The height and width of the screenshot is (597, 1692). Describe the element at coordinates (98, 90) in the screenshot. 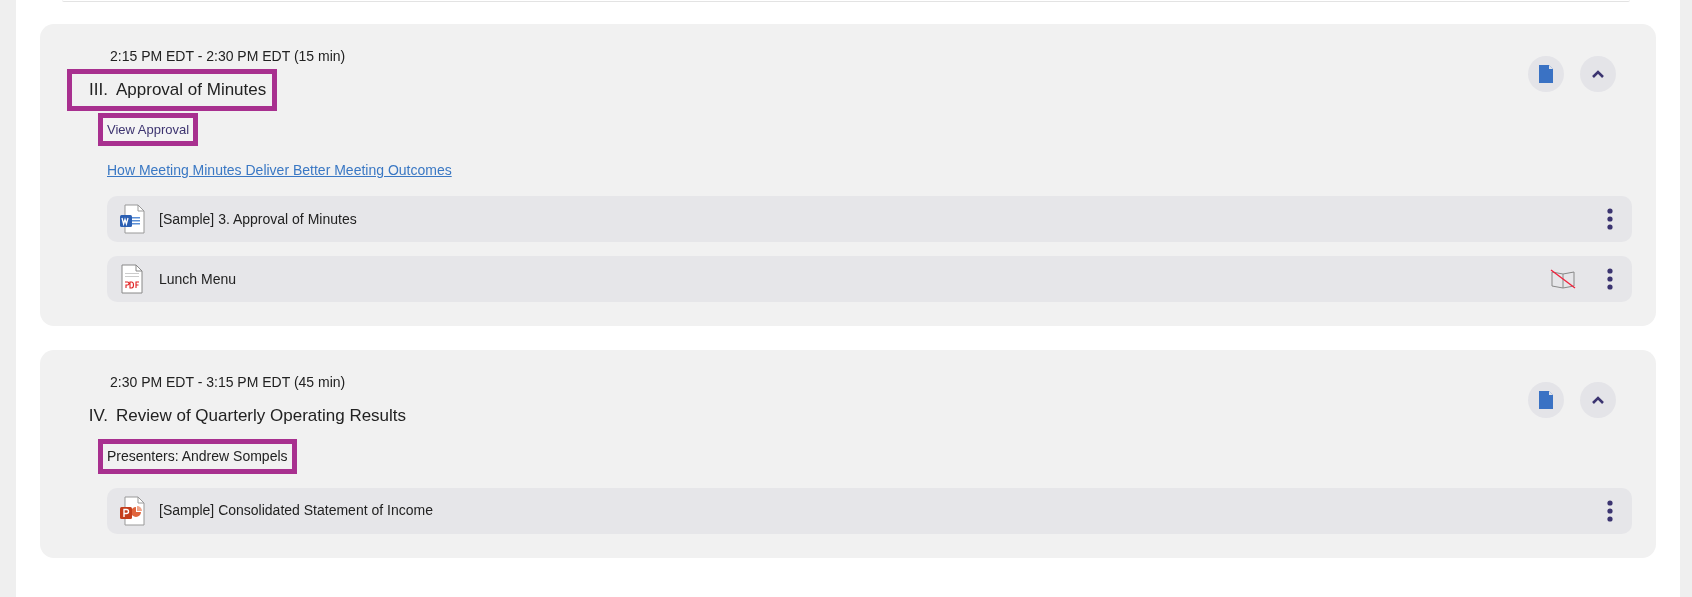

I see `item-number: III.` at that location.